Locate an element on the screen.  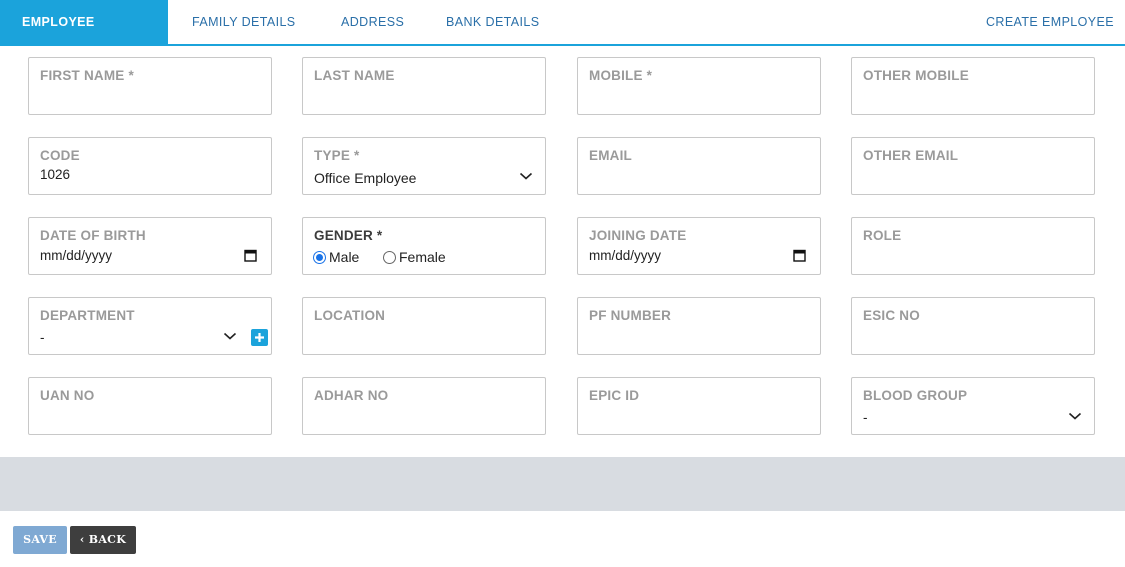
role-field: ROLE is located at coordinates (973, 246).